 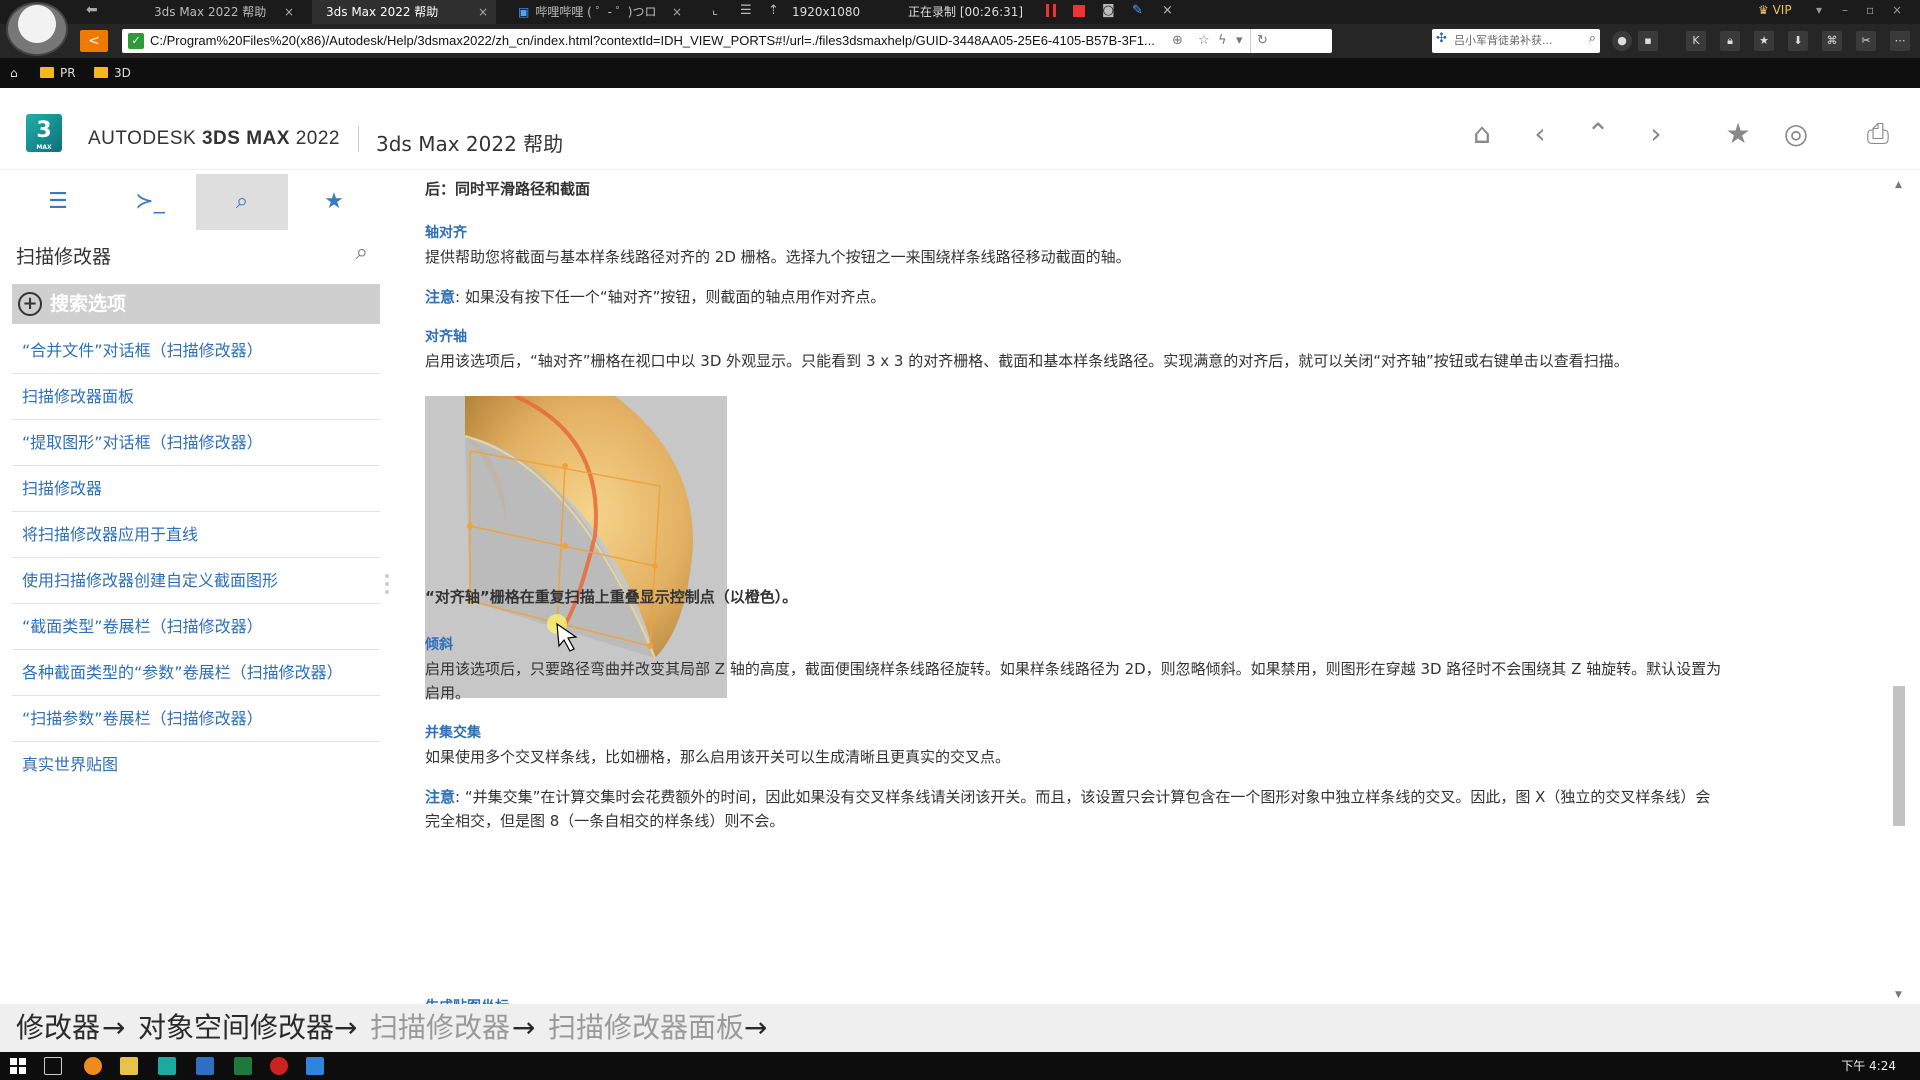 What do you see at coordinates (715, 10) in the screenshot?
I see `window-capture-icon: ⌞` at bounding box center [715, 10].